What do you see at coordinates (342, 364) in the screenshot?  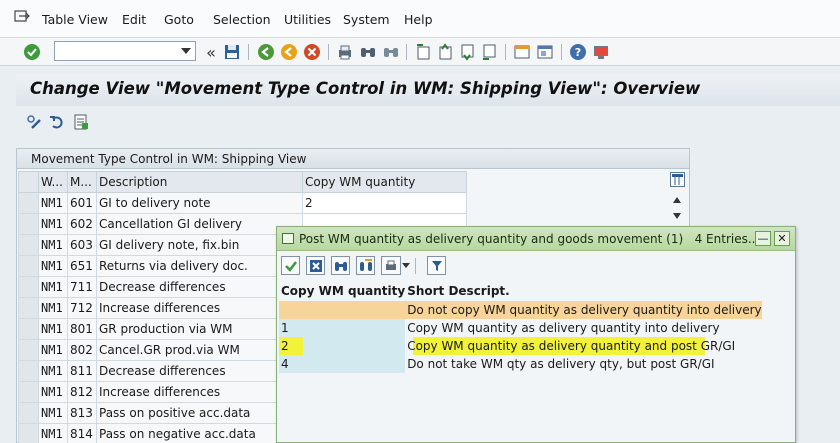 I see `popup-cell-key: 4` at bounding box center [342, 364].